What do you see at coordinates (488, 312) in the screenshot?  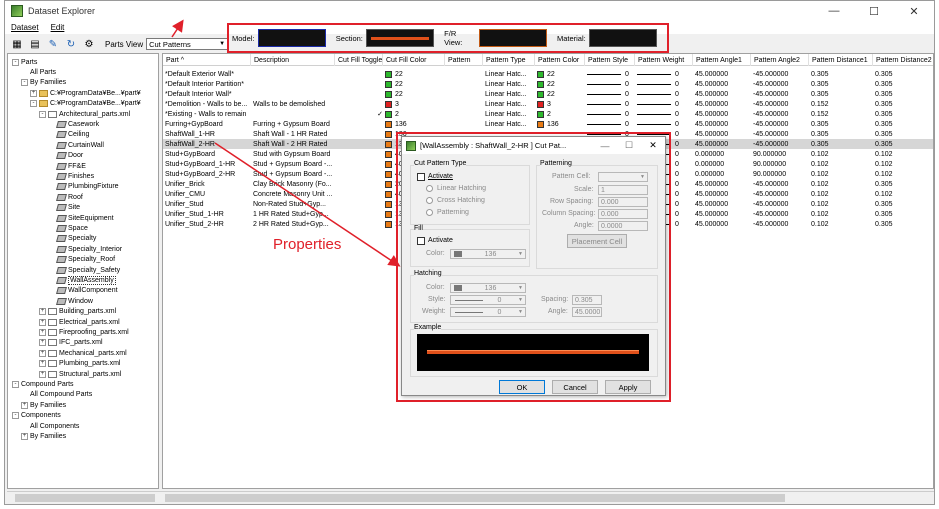 I see `hatch-weight-select: 0 ▼` at bounding box center [488, 312].